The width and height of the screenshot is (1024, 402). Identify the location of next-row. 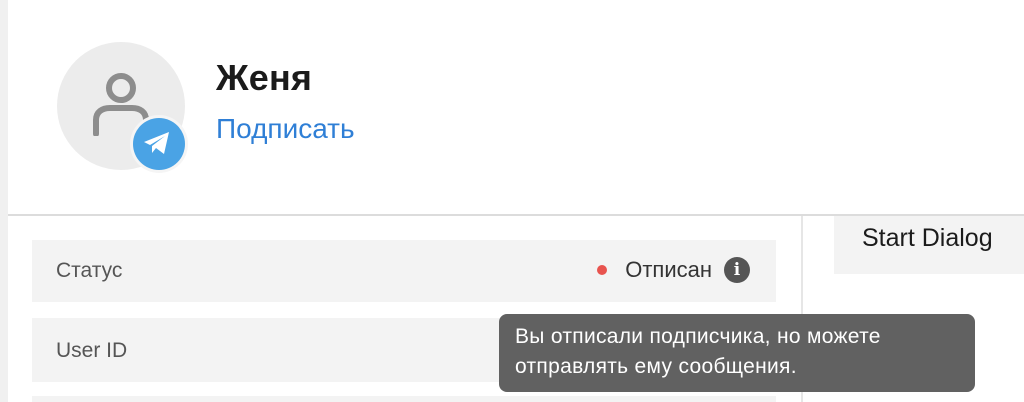
(404, 399).